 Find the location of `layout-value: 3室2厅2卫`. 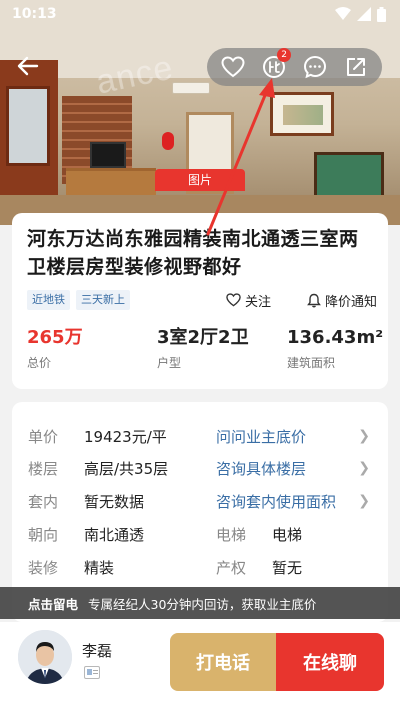

layout-value: 3室2厅2卫 is located at coordinates (203, 337).